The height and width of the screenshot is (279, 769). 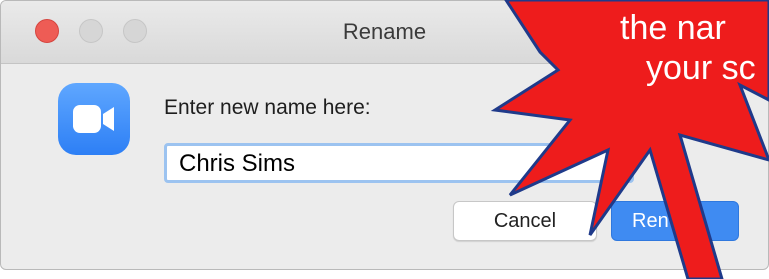 What do you see at coordinates (94, 119) in the screenshot?
I see `video-camera-icon` at bounding box center [94, 119].